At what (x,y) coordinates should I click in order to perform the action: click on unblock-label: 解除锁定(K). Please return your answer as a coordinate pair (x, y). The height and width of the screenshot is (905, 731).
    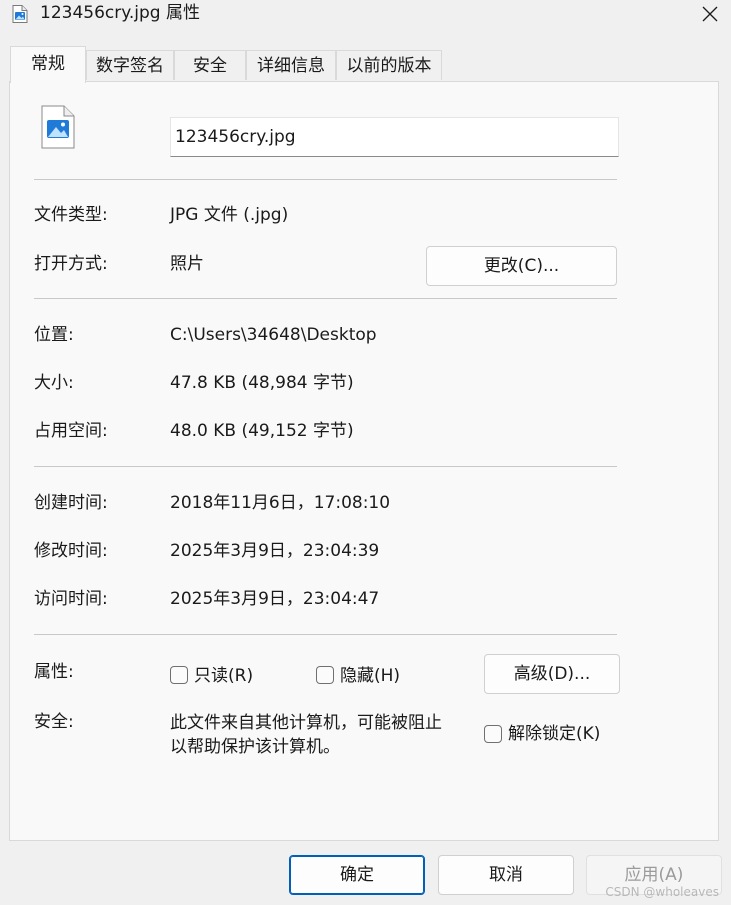
    Looking at the image, I should click on (554, 734).